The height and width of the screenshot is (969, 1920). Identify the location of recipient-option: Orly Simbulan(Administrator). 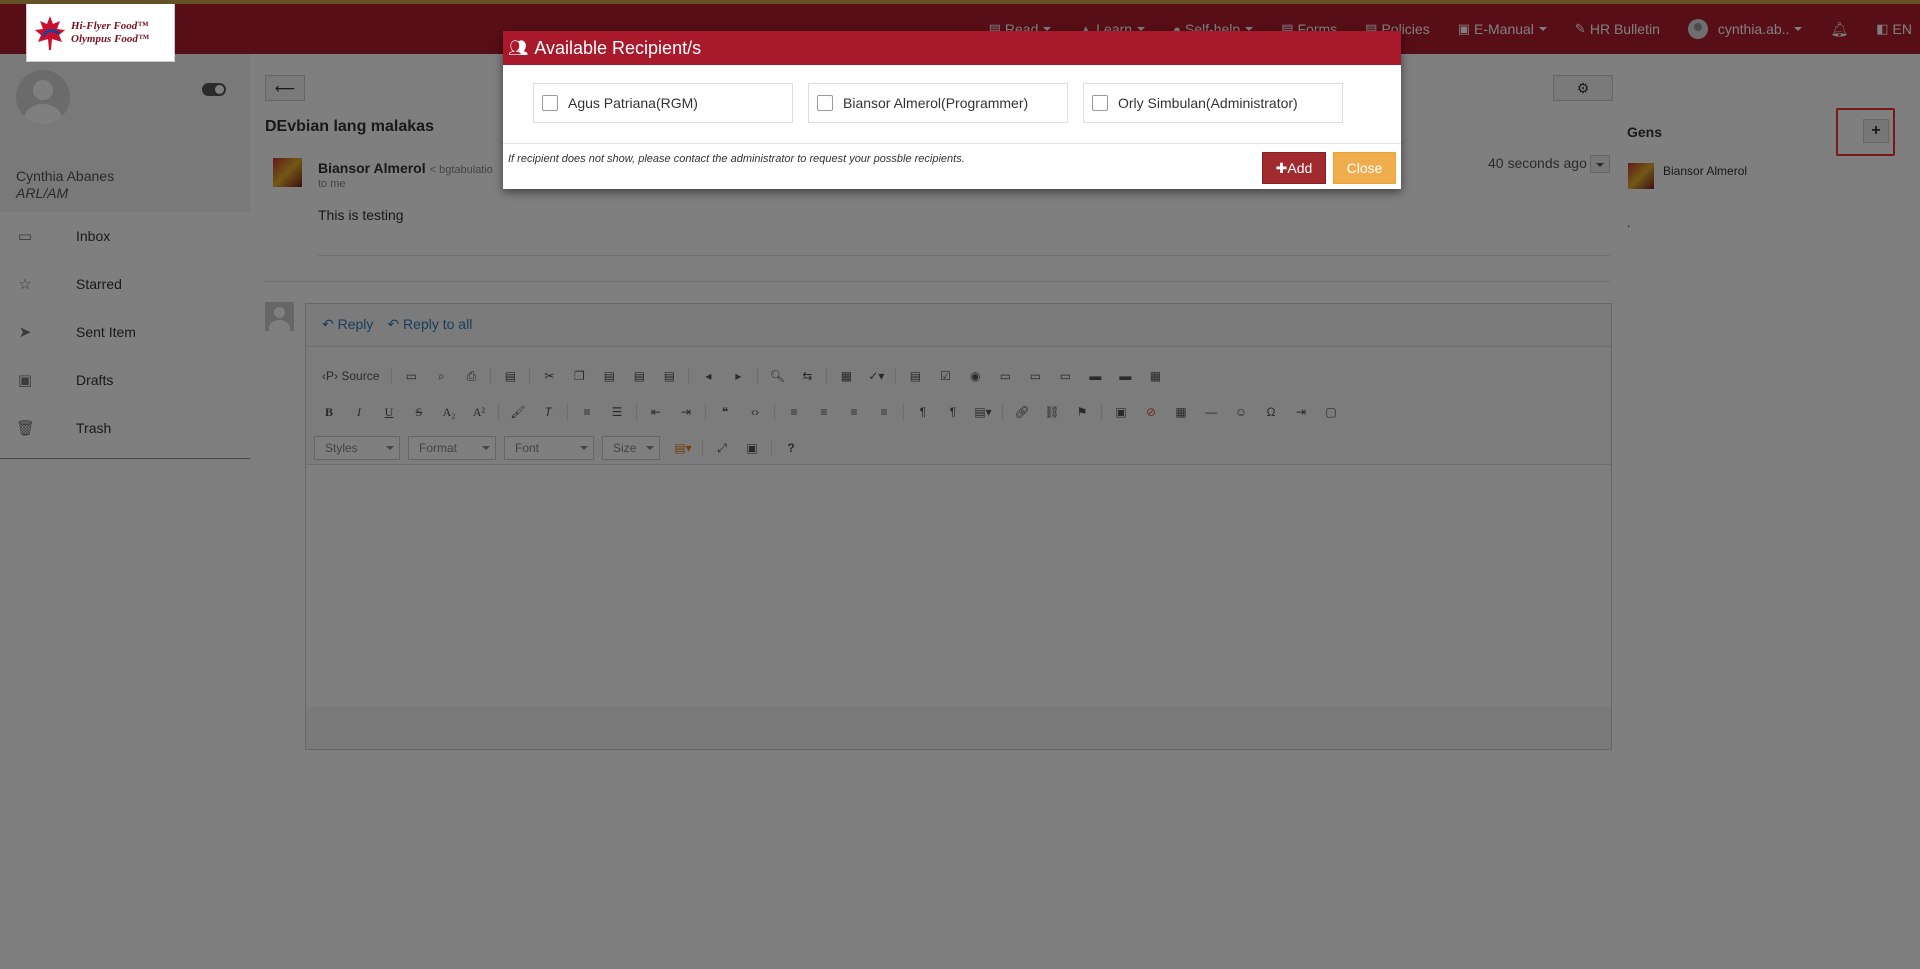
(1213, 103).